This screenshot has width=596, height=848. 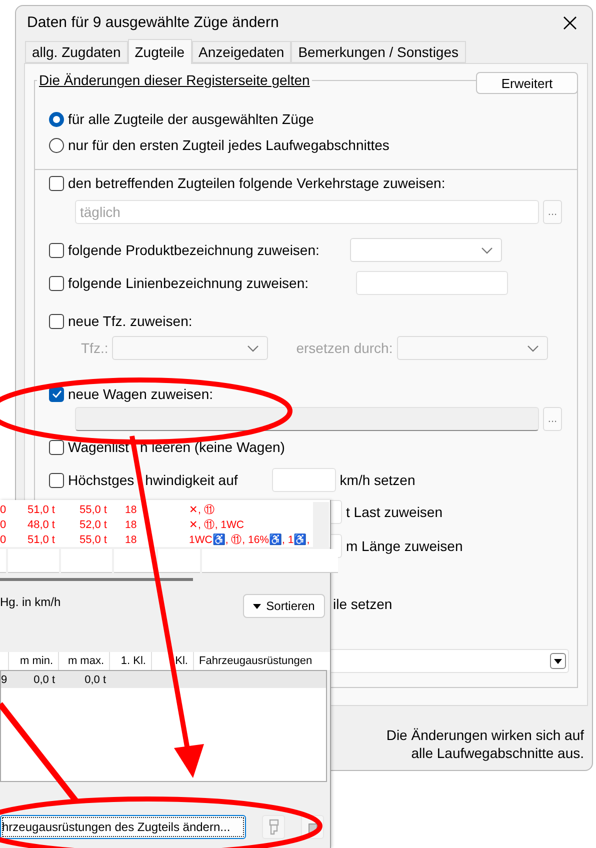 I want to click on group-legend: Die Änderungen dieser Registerseite gelten, so click(x=174, y=80).